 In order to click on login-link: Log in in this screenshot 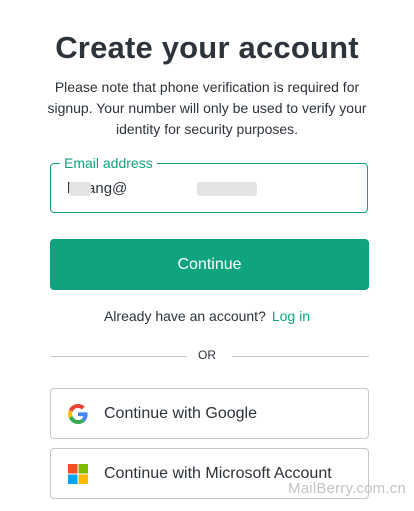, I will do `click(291, 316)`.